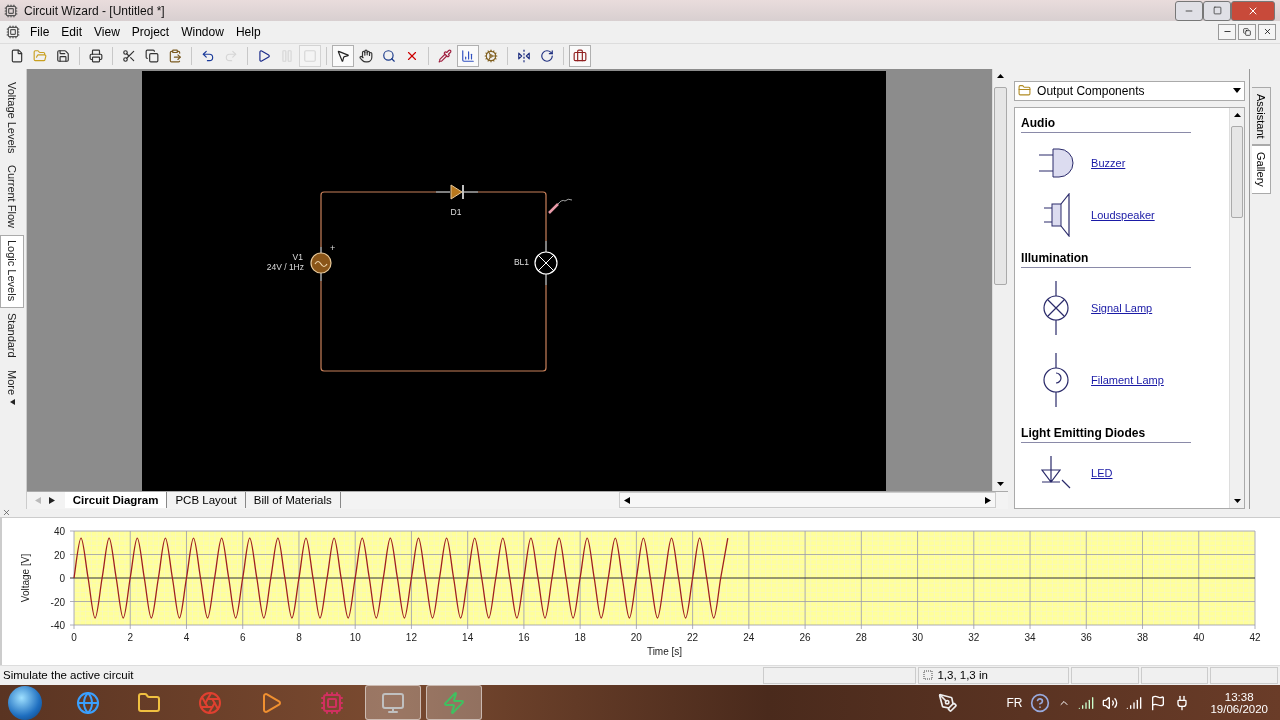 This screenshot has height=720, width=1280. I want to click on tick-label: 12, so click(411, 637).